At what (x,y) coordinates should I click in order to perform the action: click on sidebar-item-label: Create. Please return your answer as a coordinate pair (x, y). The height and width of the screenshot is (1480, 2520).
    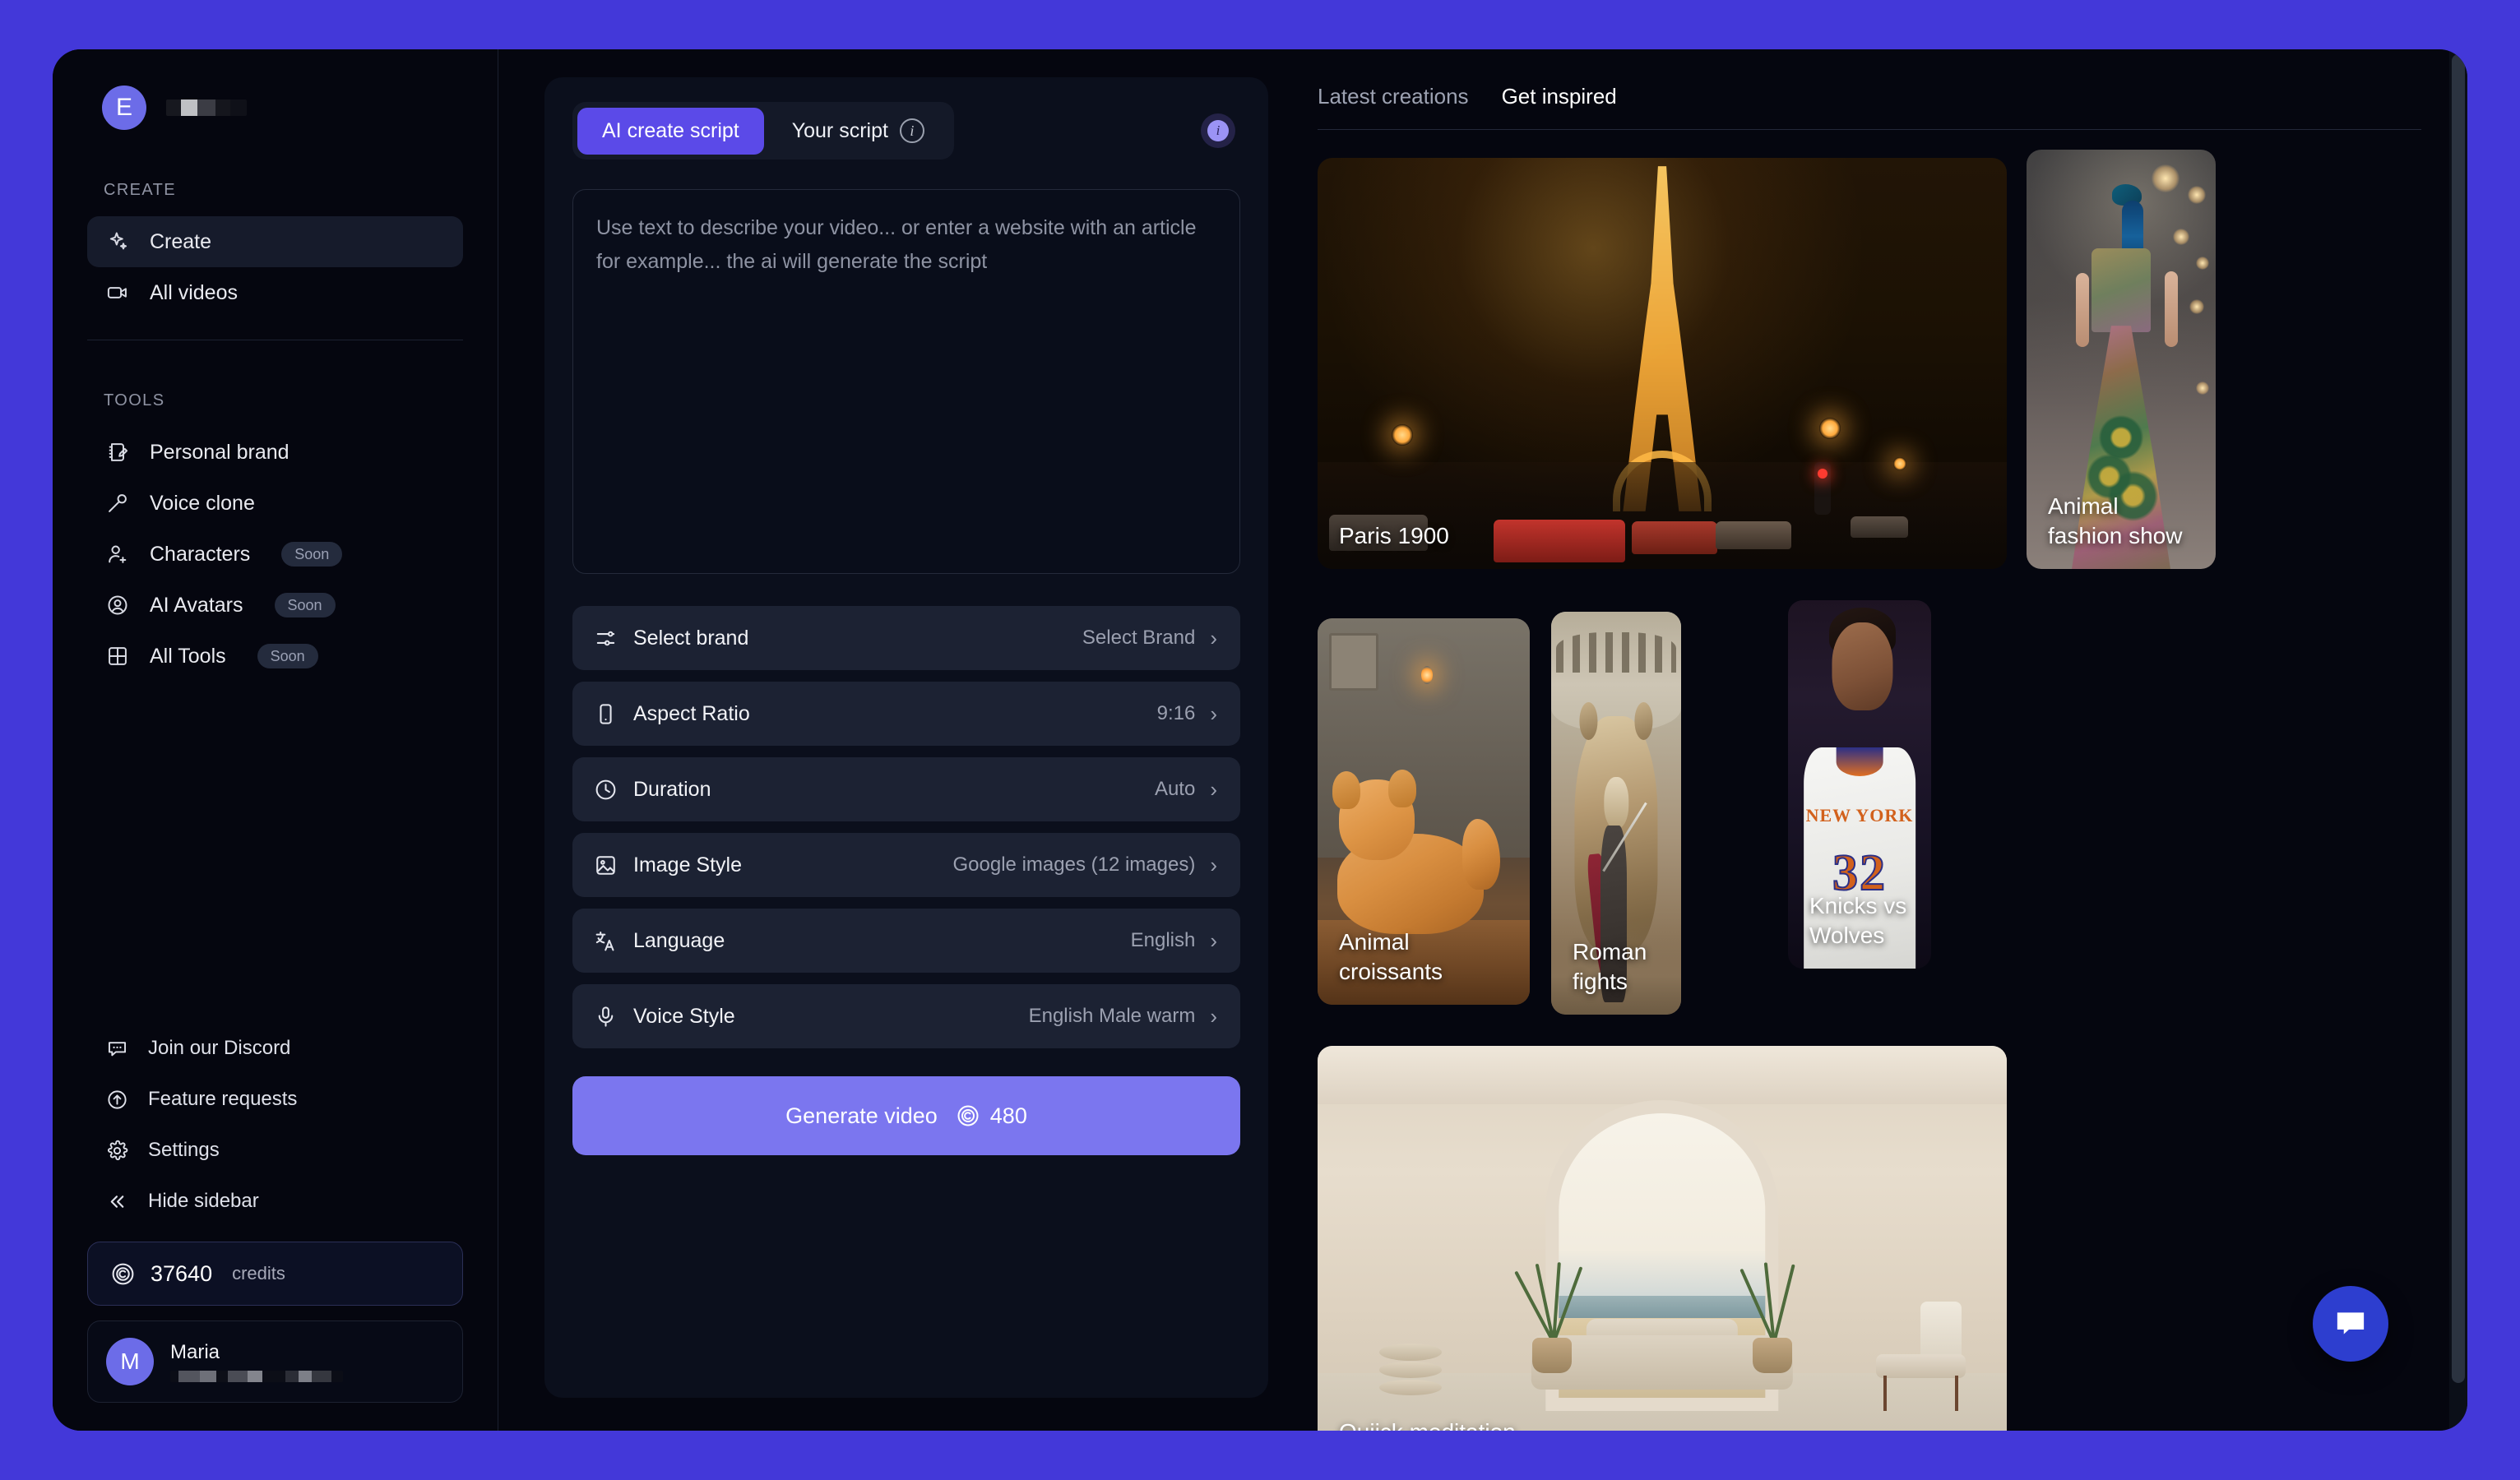
    Looking at the image, I should click on (181, 241).